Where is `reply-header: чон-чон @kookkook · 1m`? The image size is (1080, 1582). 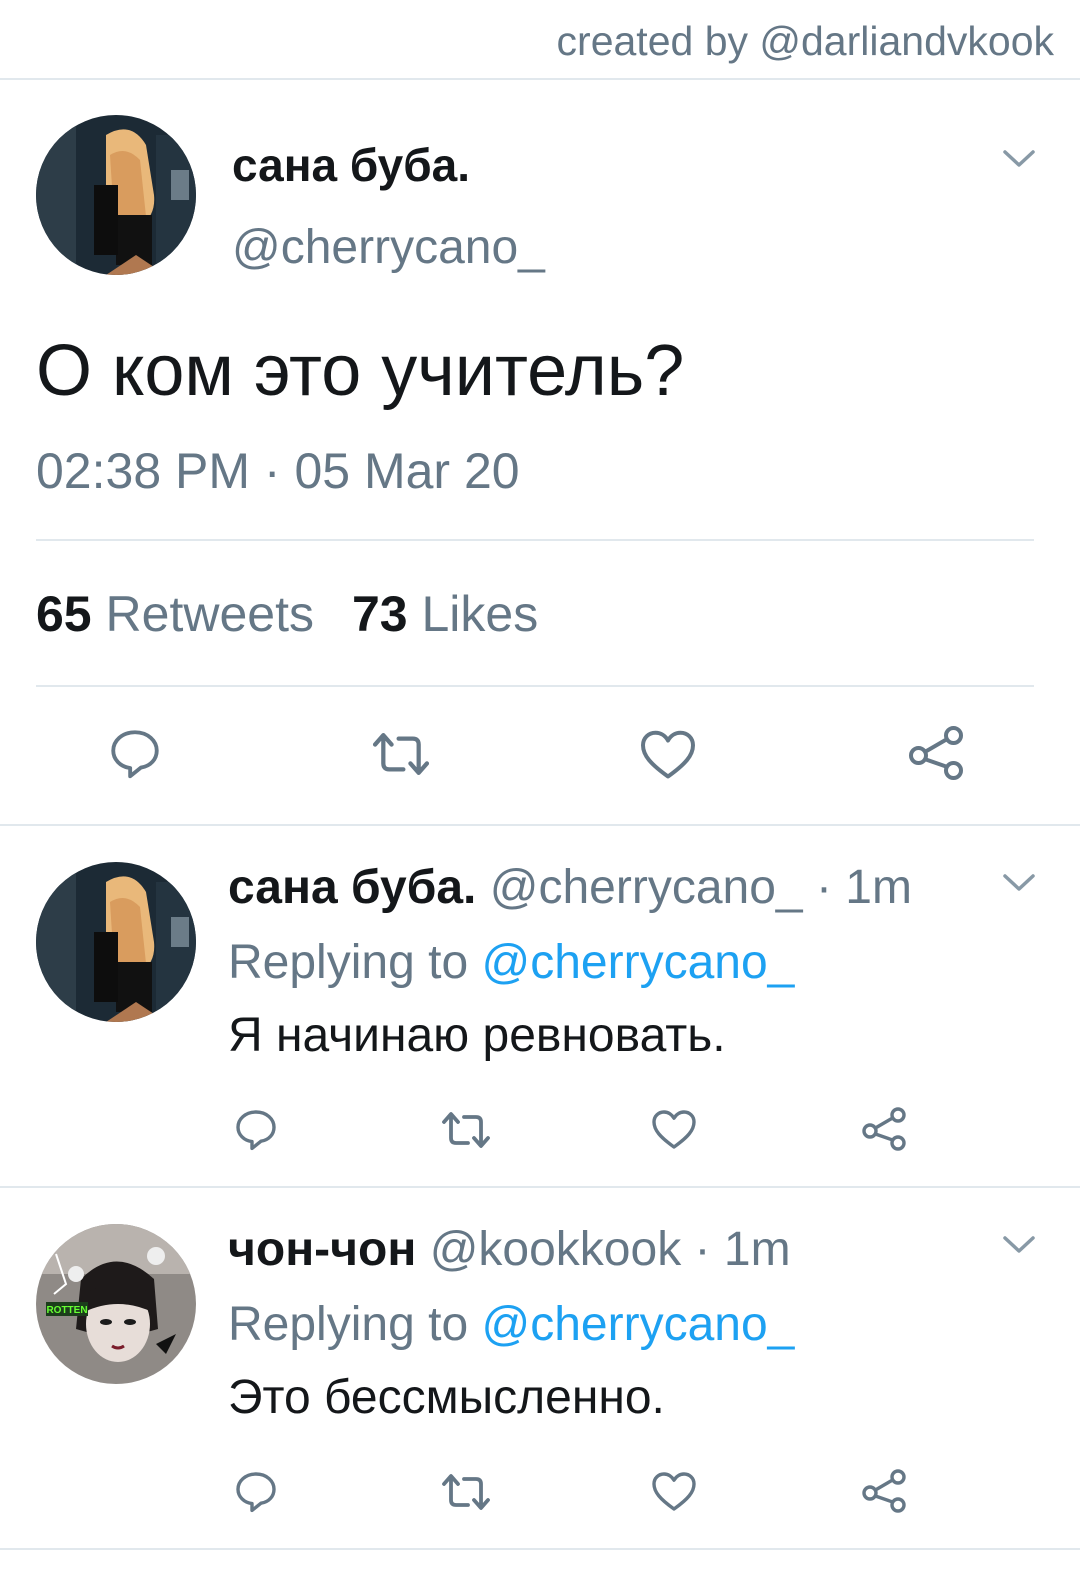
reply-header: чон-чон @kookkook · 1m is located at coordinates (509, 1249).